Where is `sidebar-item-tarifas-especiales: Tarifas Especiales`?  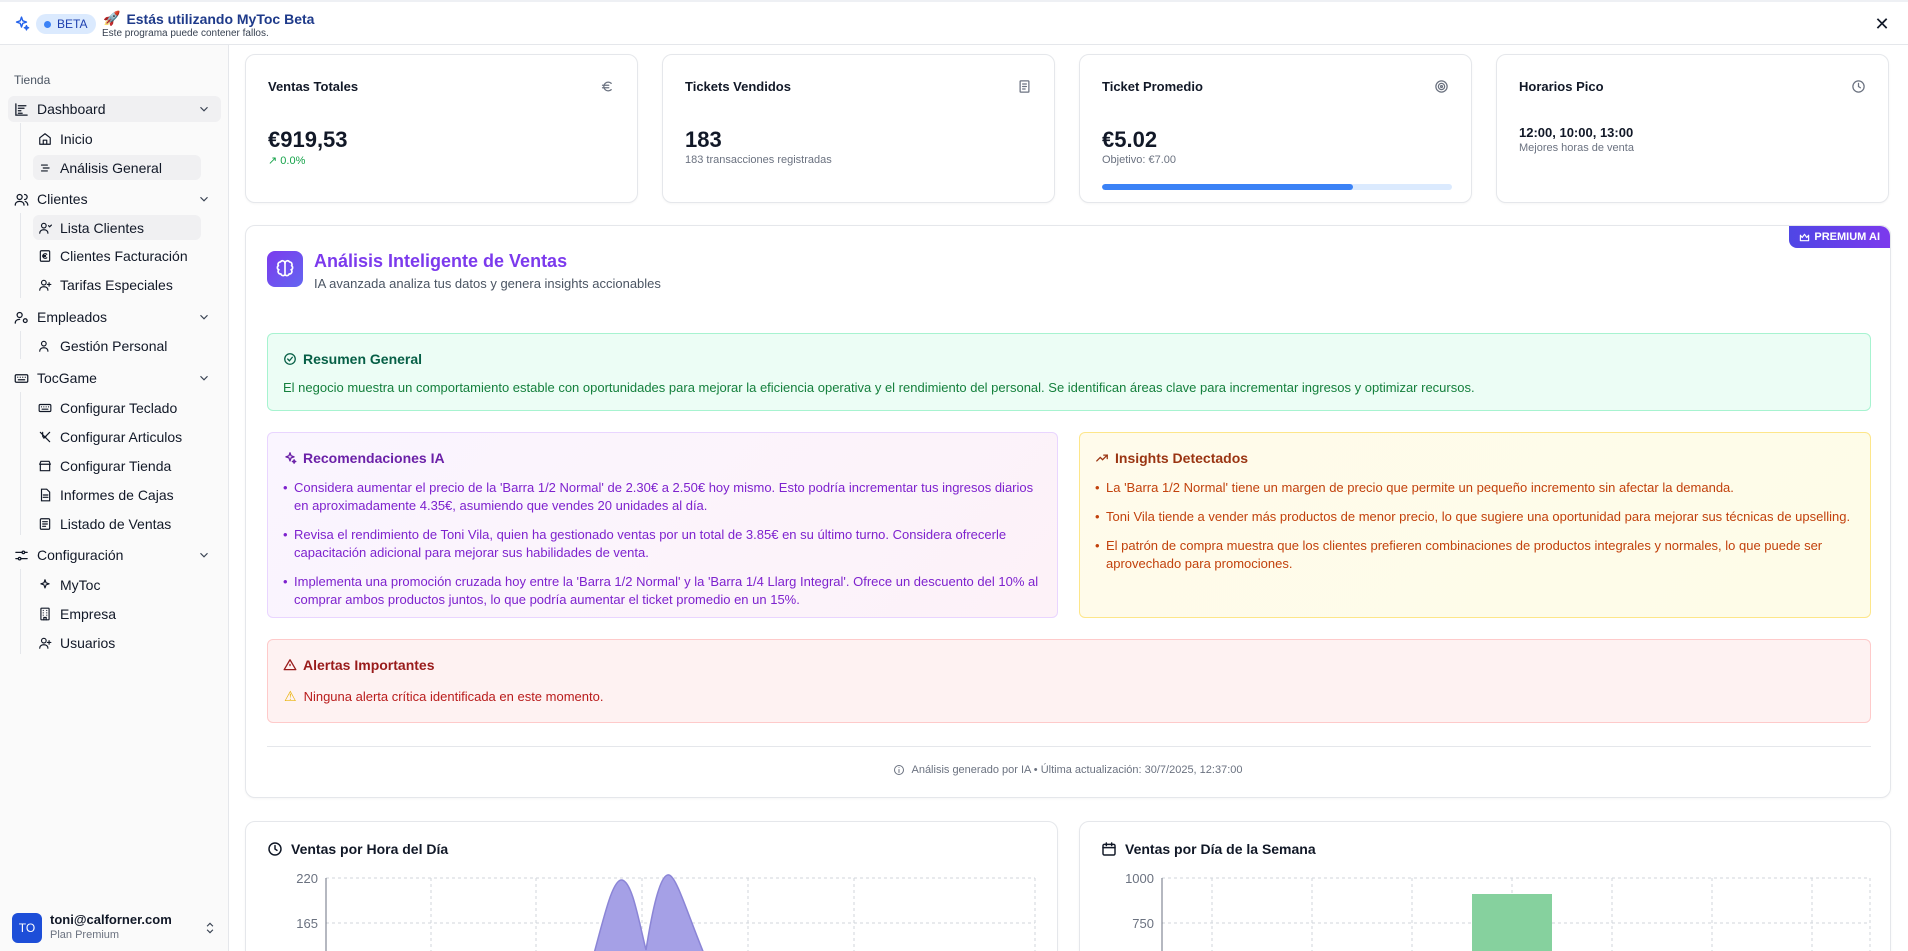
sidebar-item-tarifas-especiales: Tarifas Especiales is located at coordinates (117, 284).